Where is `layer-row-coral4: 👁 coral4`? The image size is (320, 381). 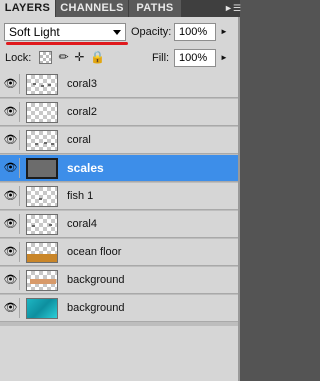 layer-row-coral4: 👁 coral4 is located at coordinates (119, 224).